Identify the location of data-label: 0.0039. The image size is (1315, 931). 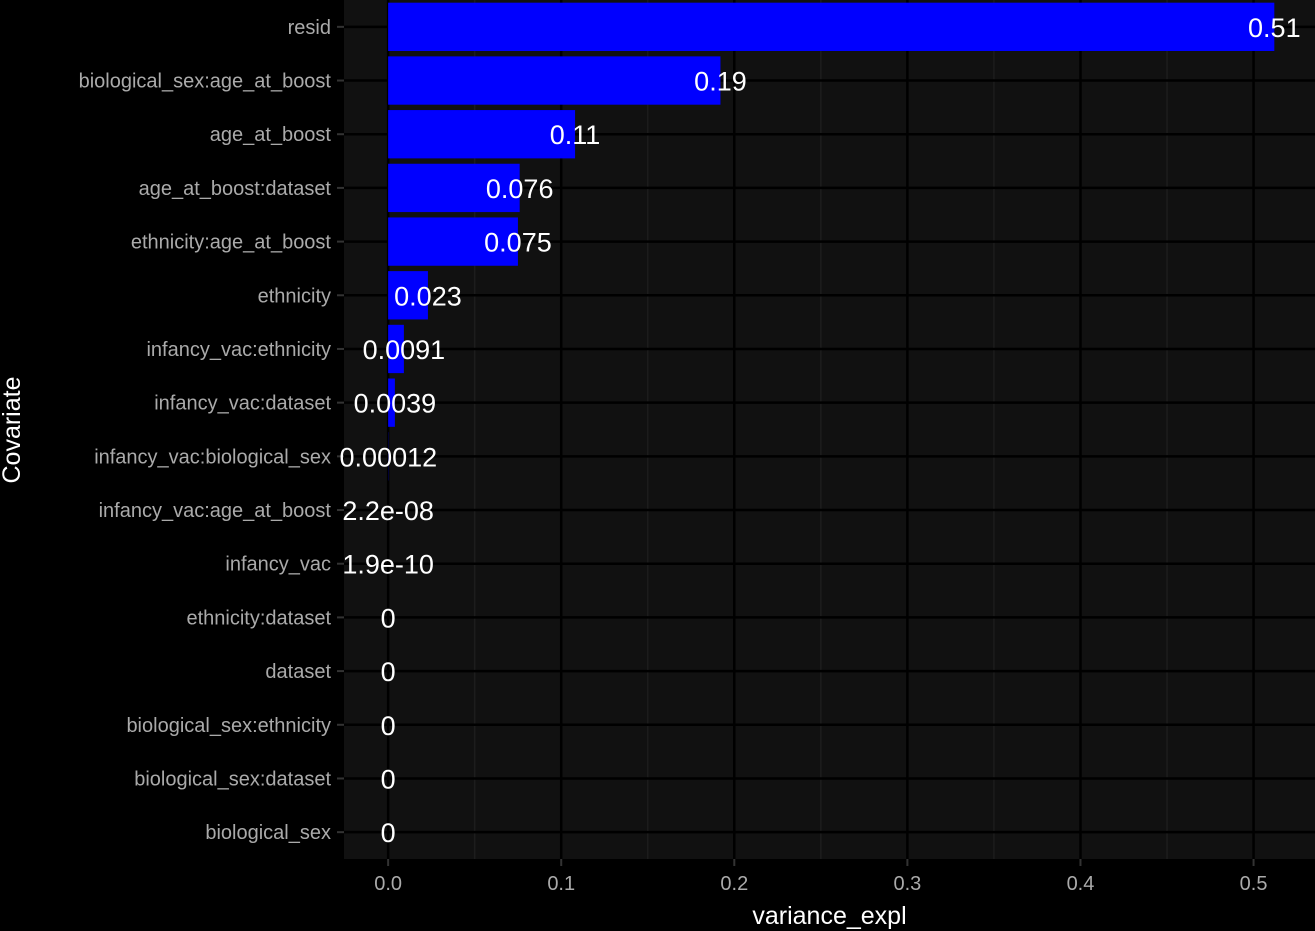
(395, 404).